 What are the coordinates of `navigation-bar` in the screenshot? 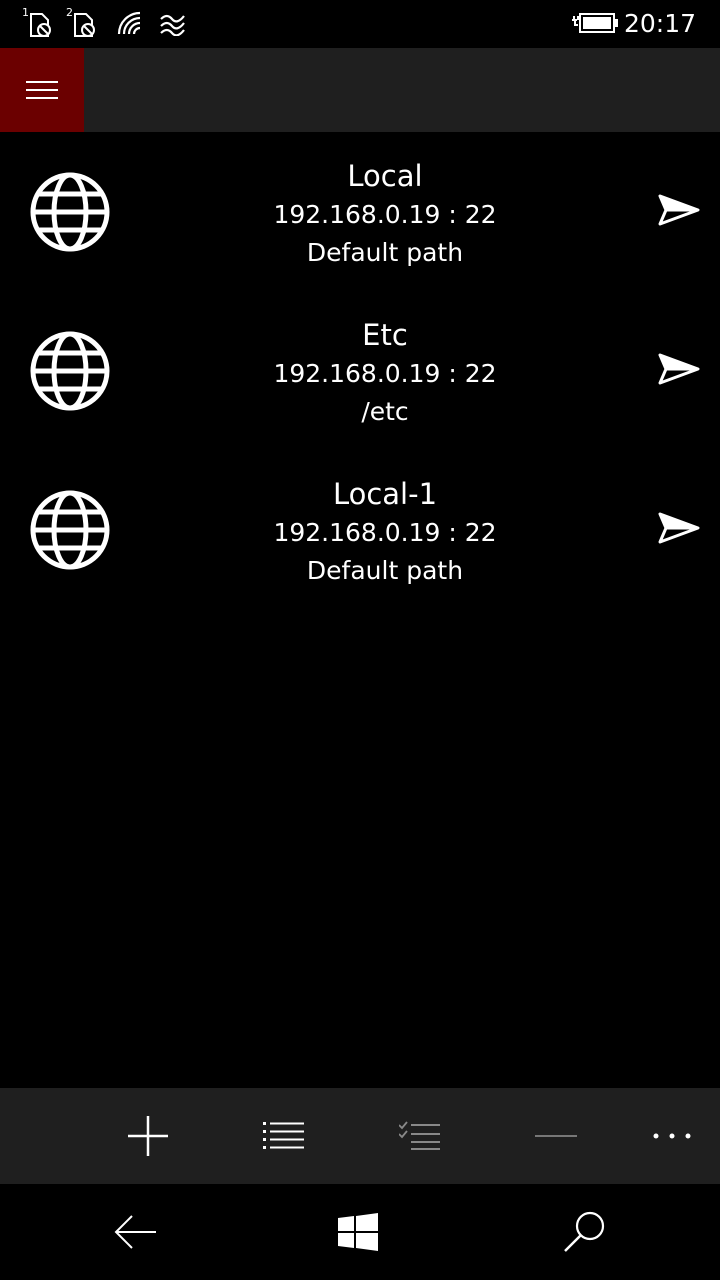 It's located at (360, 1232).